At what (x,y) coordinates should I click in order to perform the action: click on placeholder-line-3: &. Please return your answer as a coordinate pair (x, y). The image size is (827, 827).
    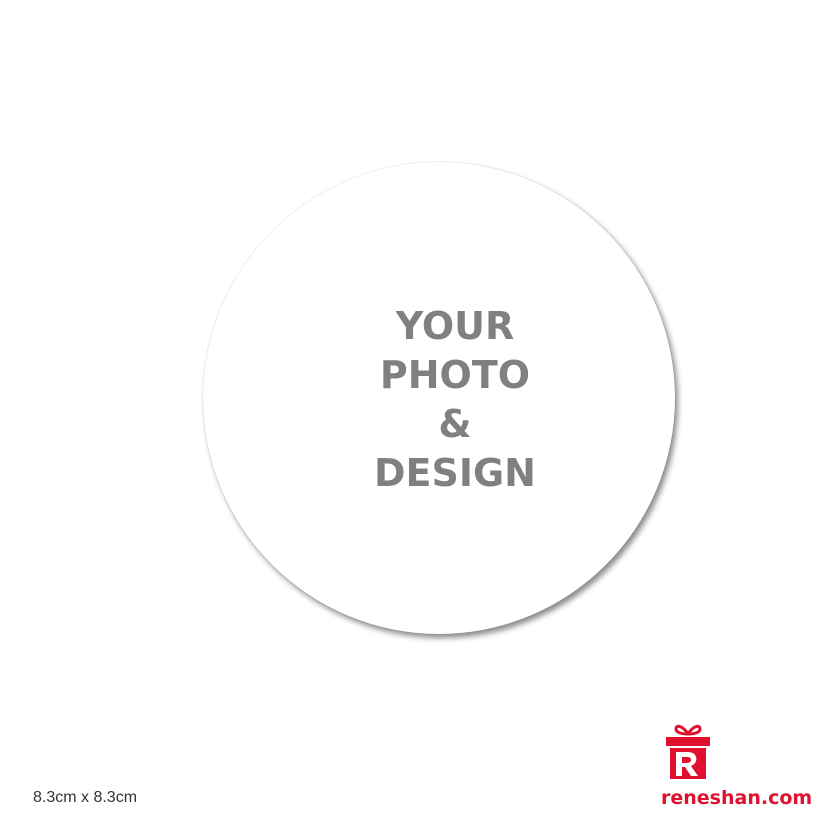
    Looking at the image, I should click on (455, 424).